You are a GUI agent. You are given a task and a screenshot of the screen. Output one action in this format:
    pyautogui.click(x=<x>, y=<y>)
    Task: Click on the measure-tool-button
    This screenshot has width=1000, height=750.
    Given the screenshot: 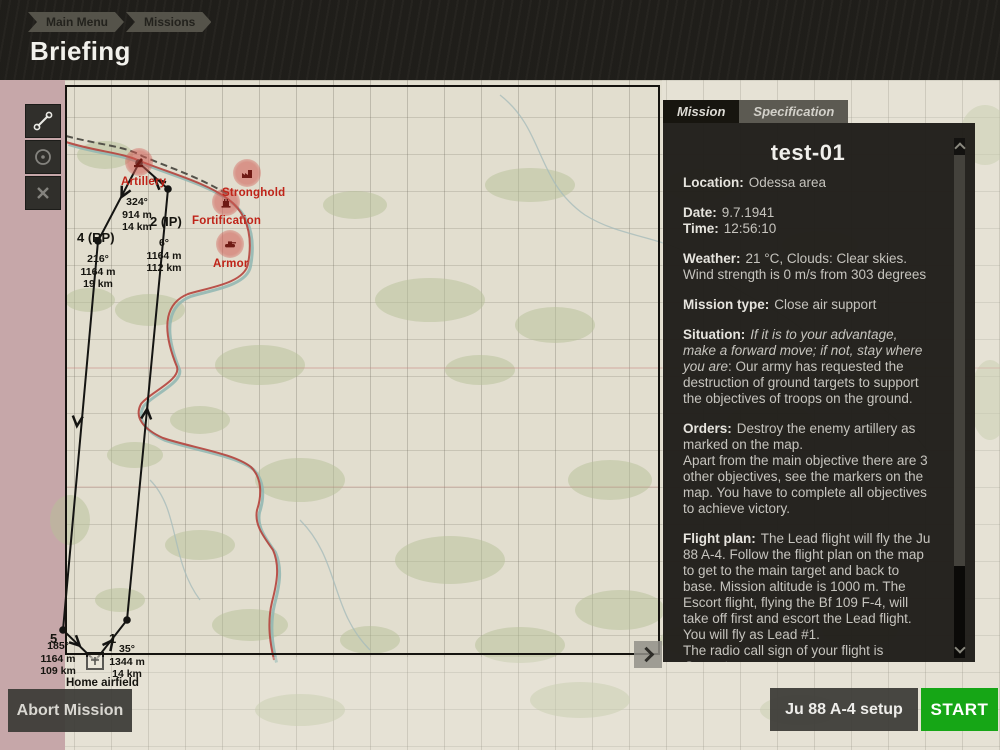 What is the action you would take?
    pyautogui.click(x=43, y=121)
    